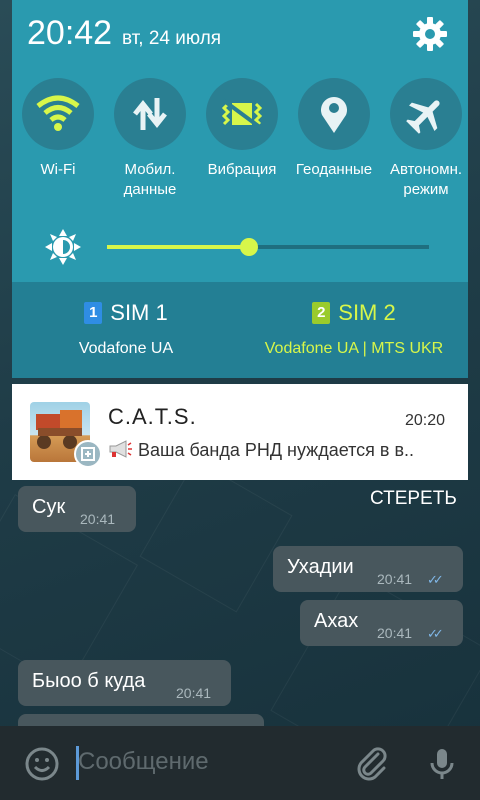  What do you see at coordinates (150, 189) in the screenshot?
I see `toggle-label-line: данные` at bounding box center [150, 189].